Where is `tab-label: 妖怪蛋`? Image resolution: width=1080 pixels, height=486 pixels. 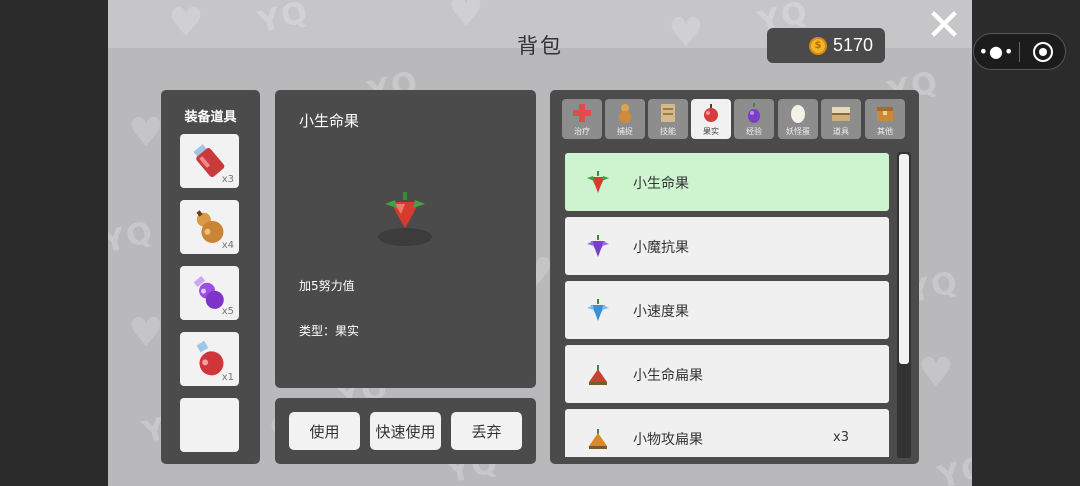 tab-label: 妖怪蛋 is located at coordinates (798, 131).